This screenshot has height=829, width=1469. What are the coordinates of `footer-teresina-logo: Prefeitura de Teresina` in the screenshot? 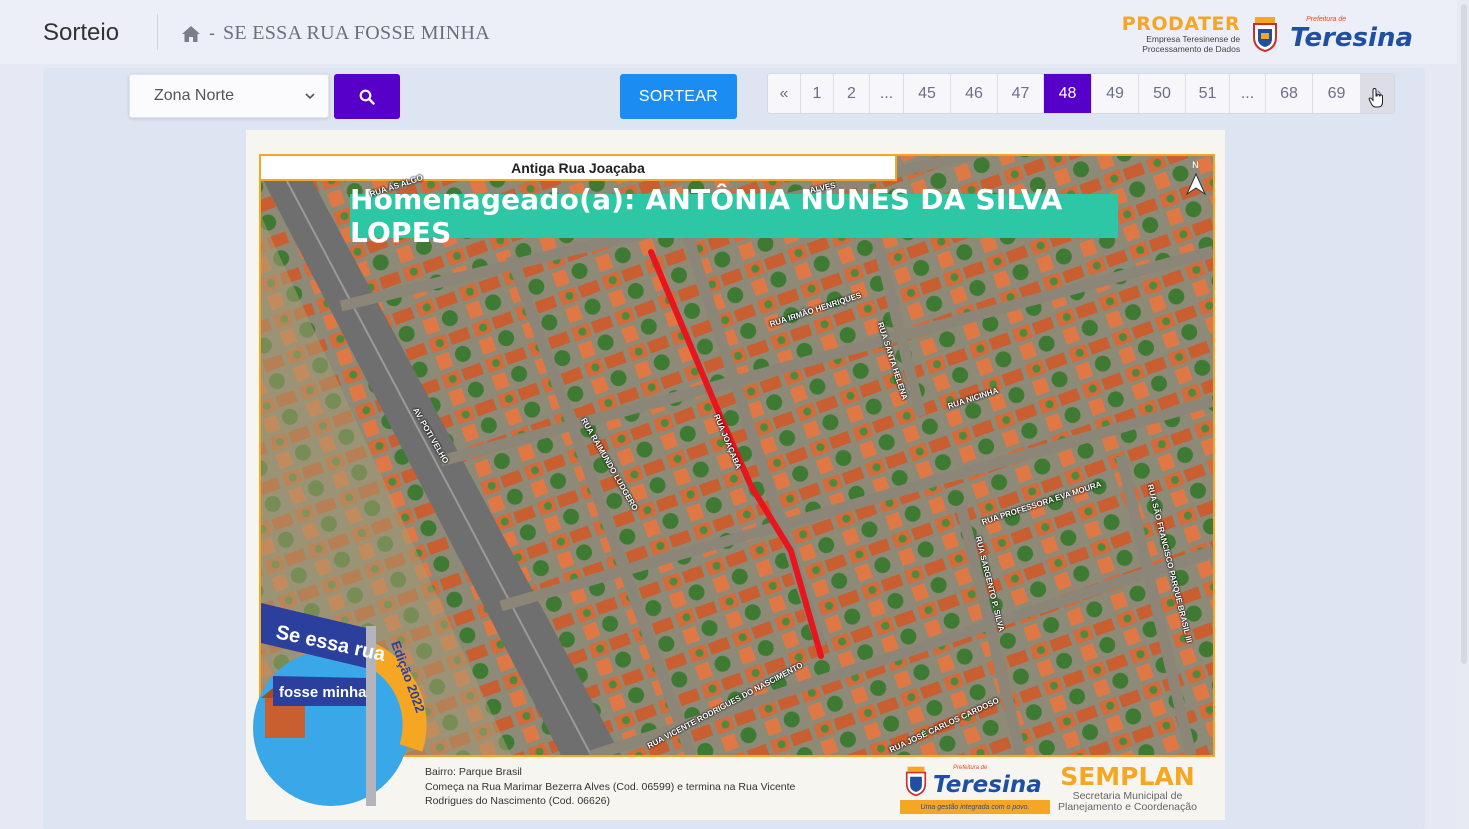 It's located at (972, 781).